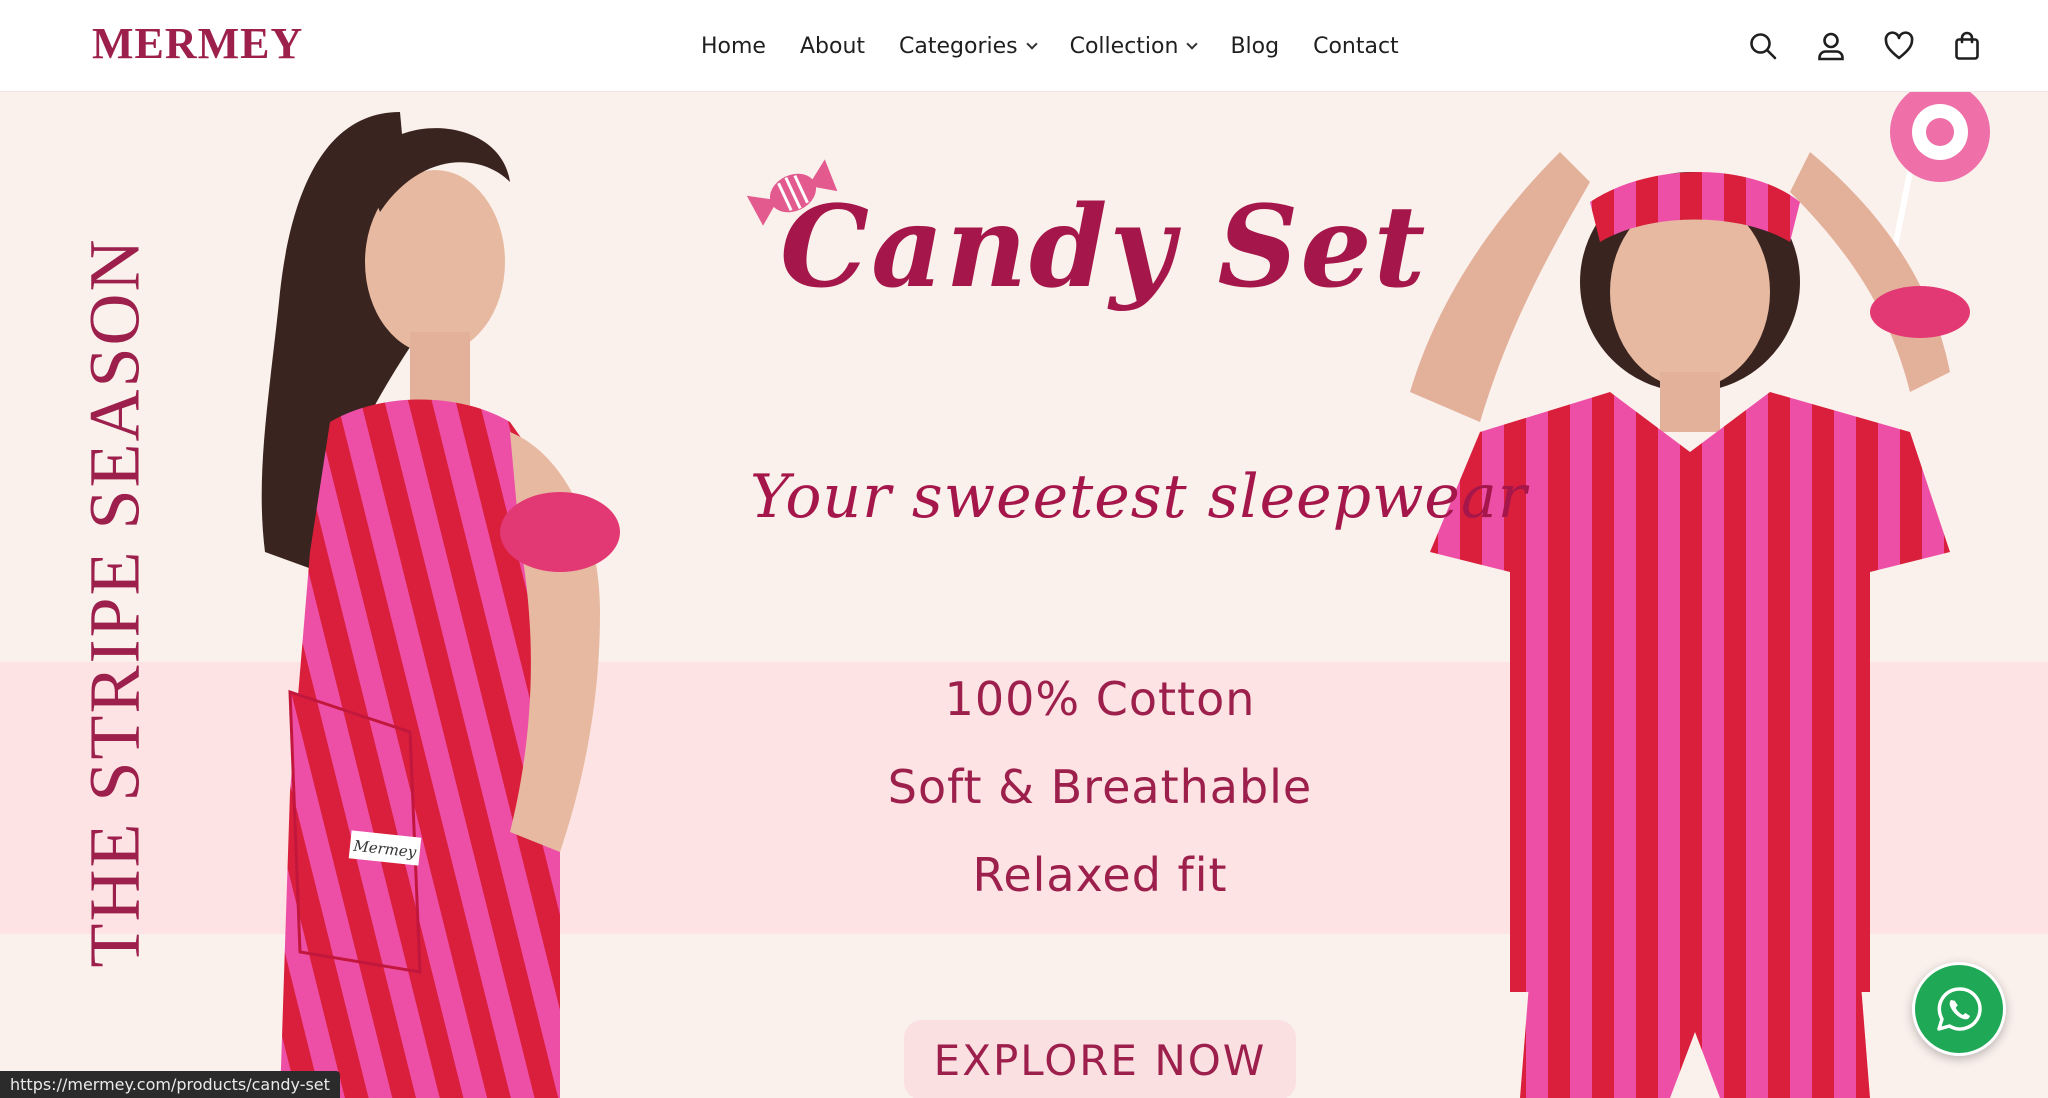  I want to click on search-icon, so click(1763, 46).